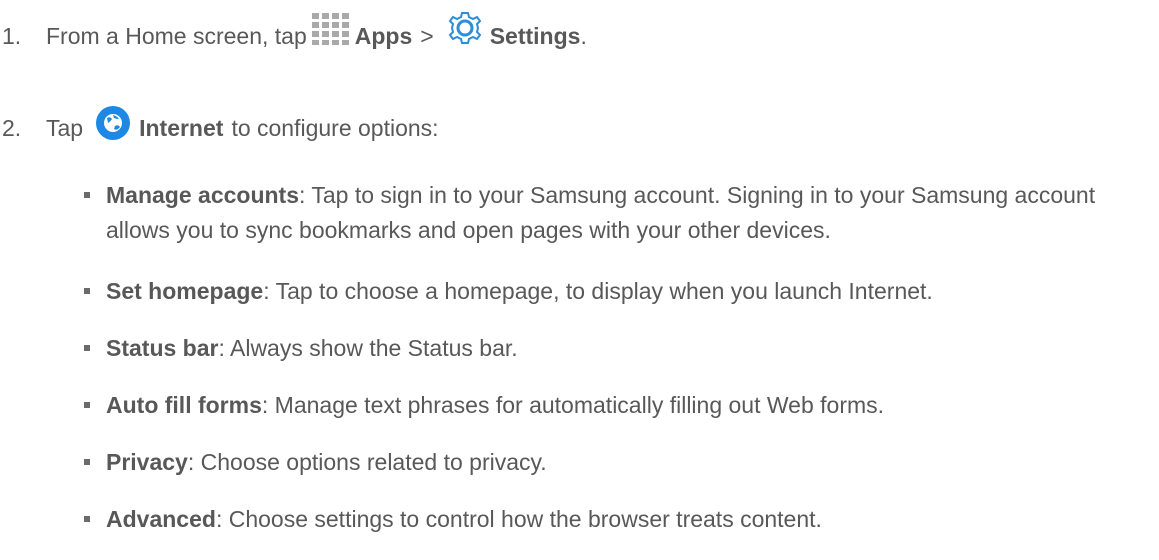 This screenshot has width=1159, height=560. Describe the element at coordinates (620, 348) in the screenshot. I see `list-item: Status bar: Always show the Status bar.` at that location.